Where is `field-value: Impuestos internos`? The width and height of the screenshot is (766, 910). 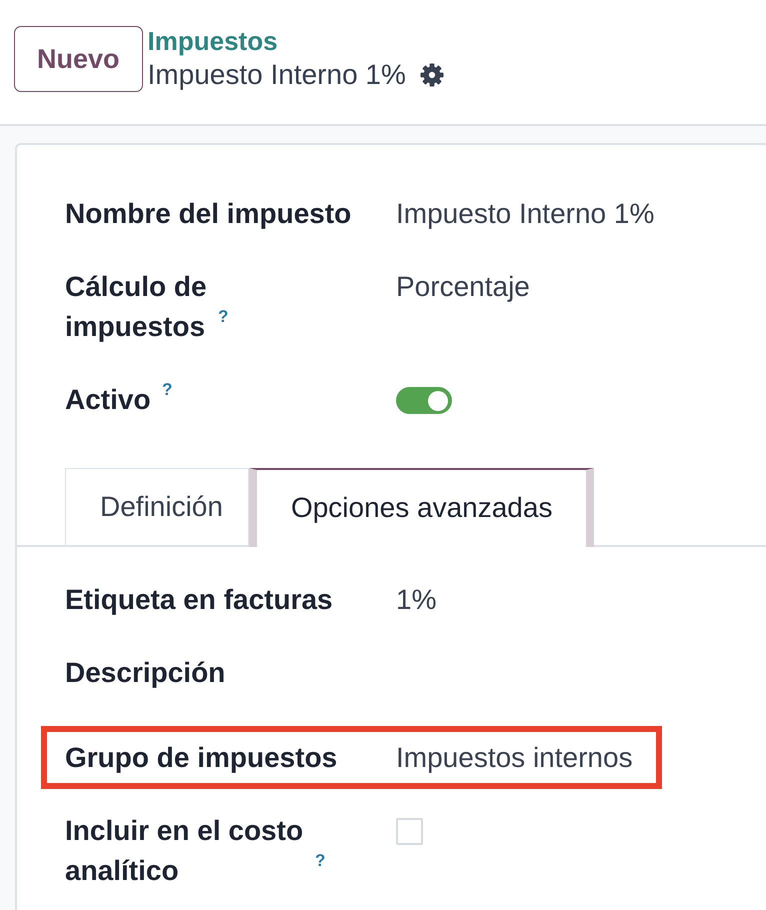
field-value: Impuestos internos is located at coordinates (514, 758).